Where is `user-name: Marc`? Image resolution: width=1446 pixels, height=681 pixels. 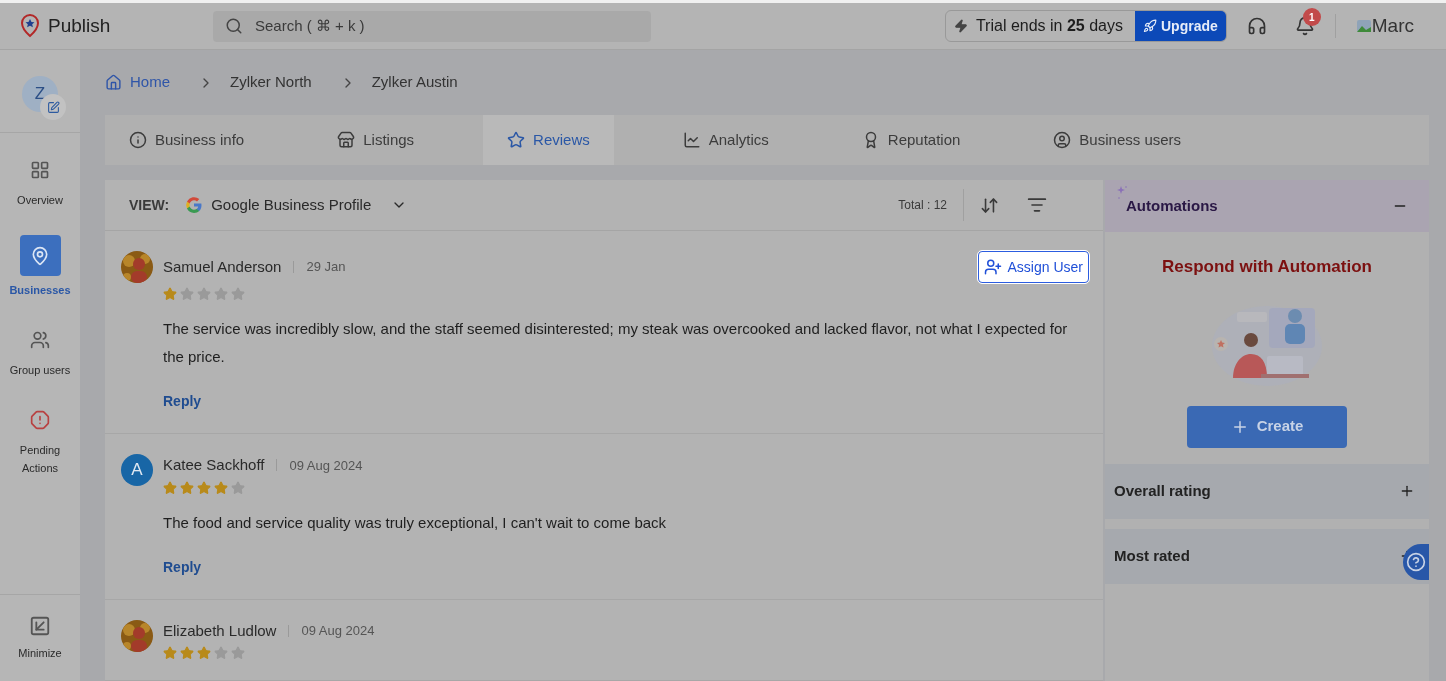 user-name: Marc is located at coordinates (1392, 26).